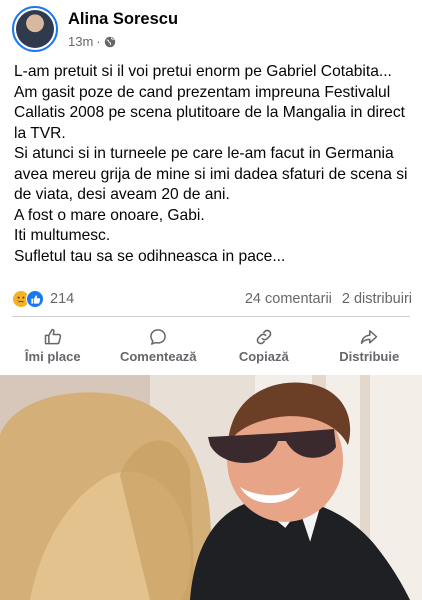  I want to click on divider, so click(211, 316).